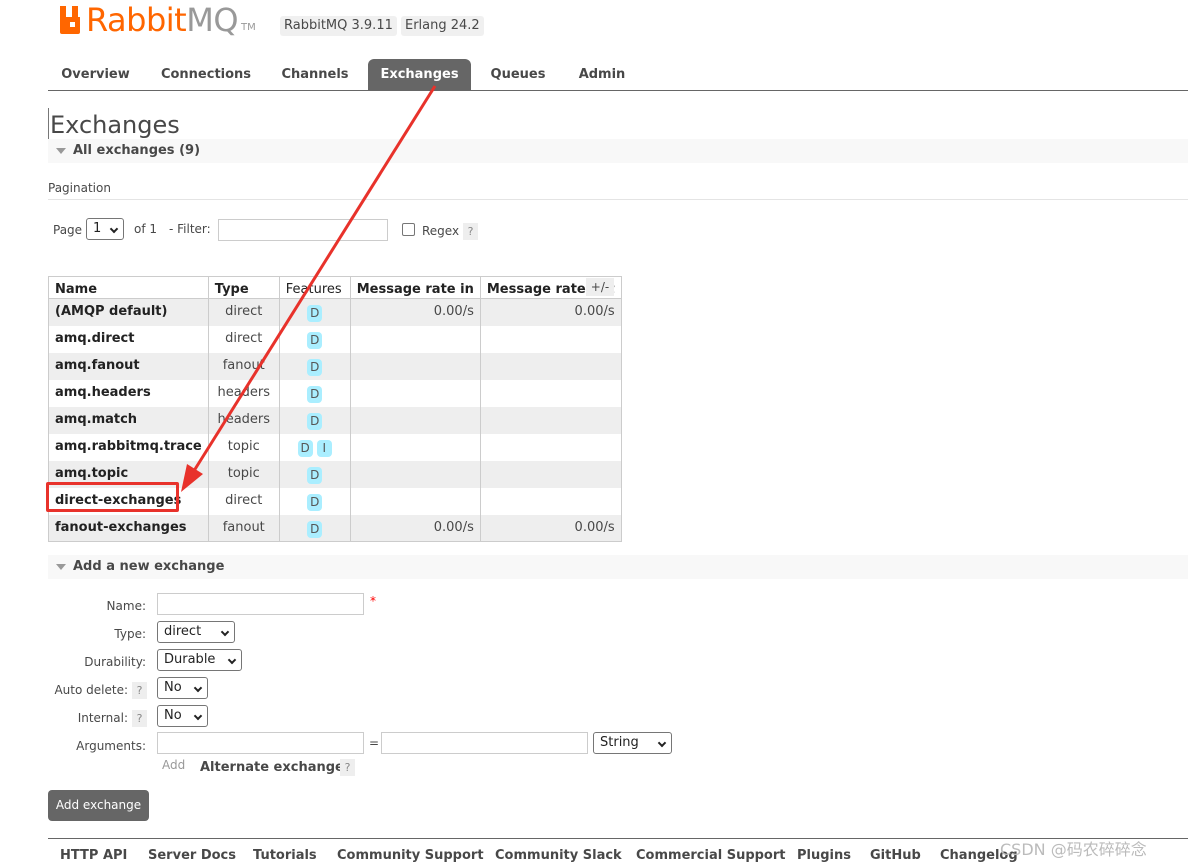  Describe the element at coordinates (128, 339) in the screenshot. I see `exchange-name-link: amq.direct` at that location.